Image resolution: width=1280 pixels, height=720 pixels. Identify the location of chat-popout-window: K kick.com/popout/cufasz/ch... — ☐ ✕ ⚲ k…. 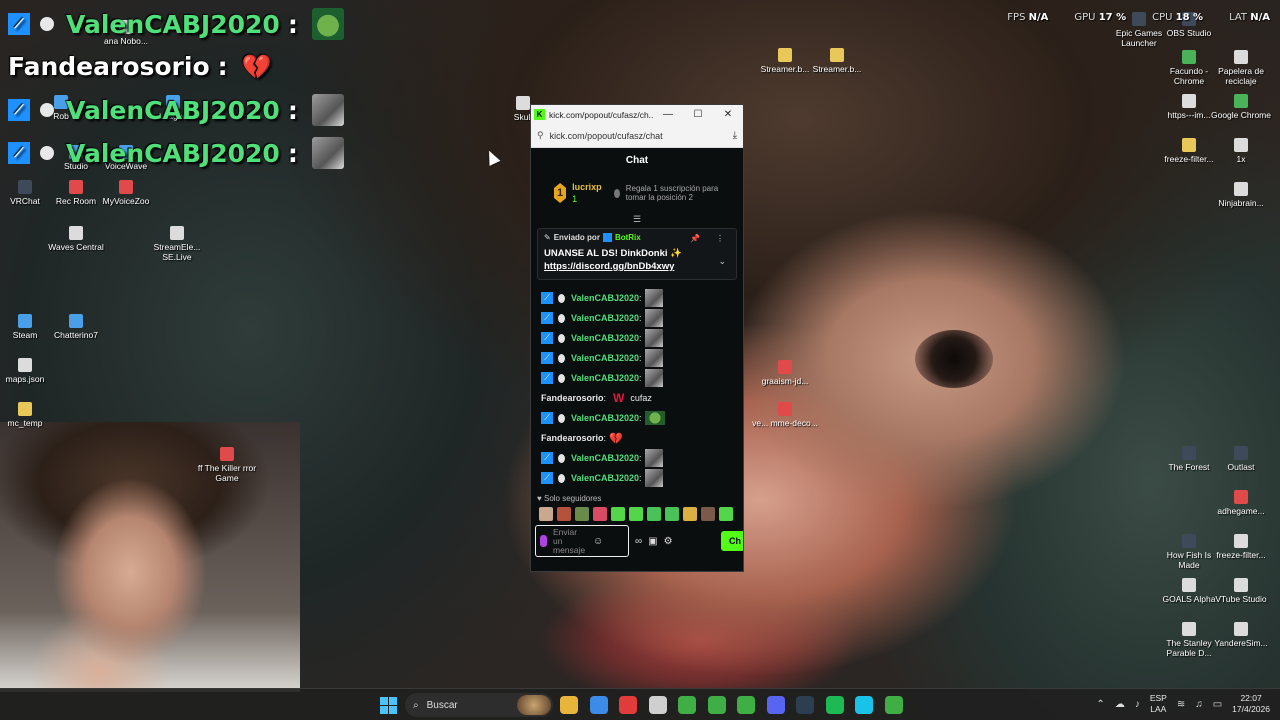
(637, 338).